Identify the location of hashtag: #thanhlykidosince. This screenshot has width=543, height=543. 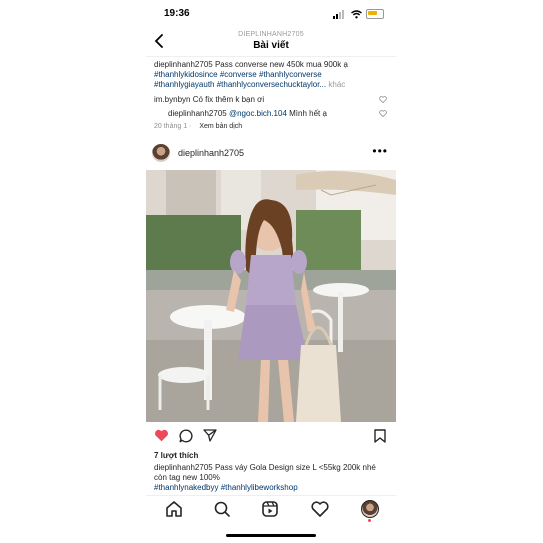
(186, 74).